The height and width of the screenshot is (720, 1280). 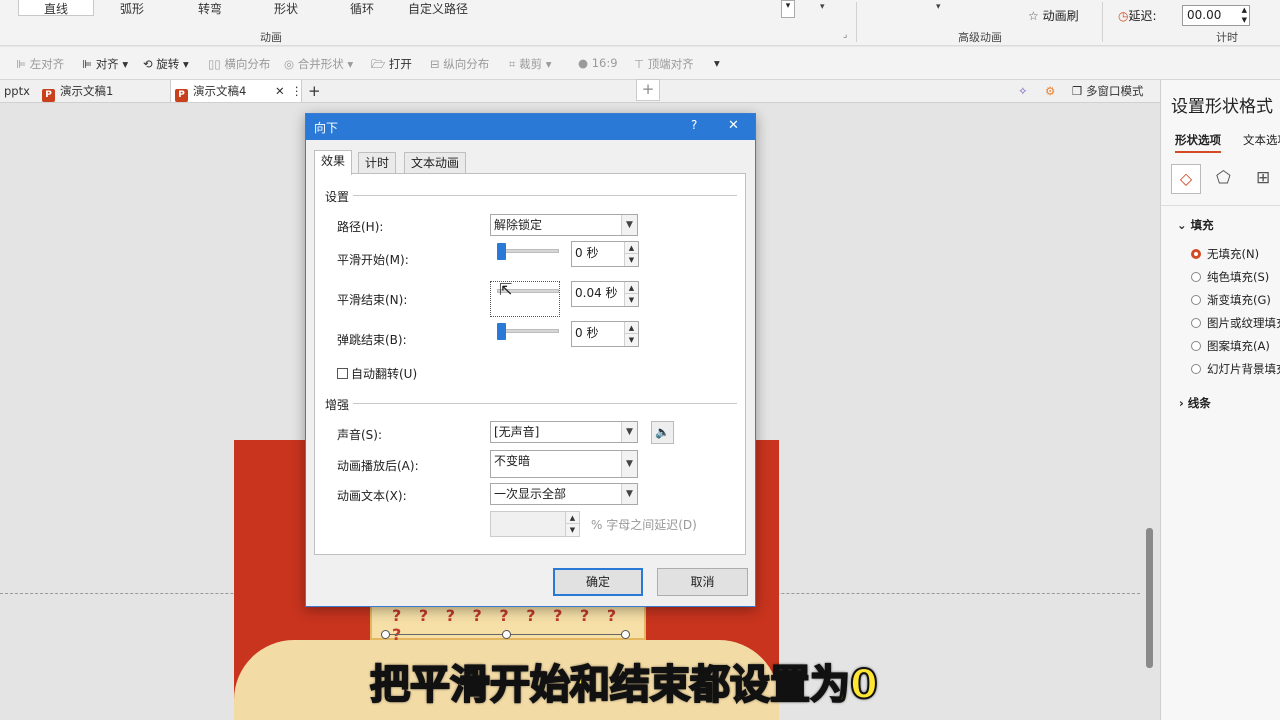 I want to click on align-top-button: ⊤ 顶端对齐, so click(x=664, y=64).